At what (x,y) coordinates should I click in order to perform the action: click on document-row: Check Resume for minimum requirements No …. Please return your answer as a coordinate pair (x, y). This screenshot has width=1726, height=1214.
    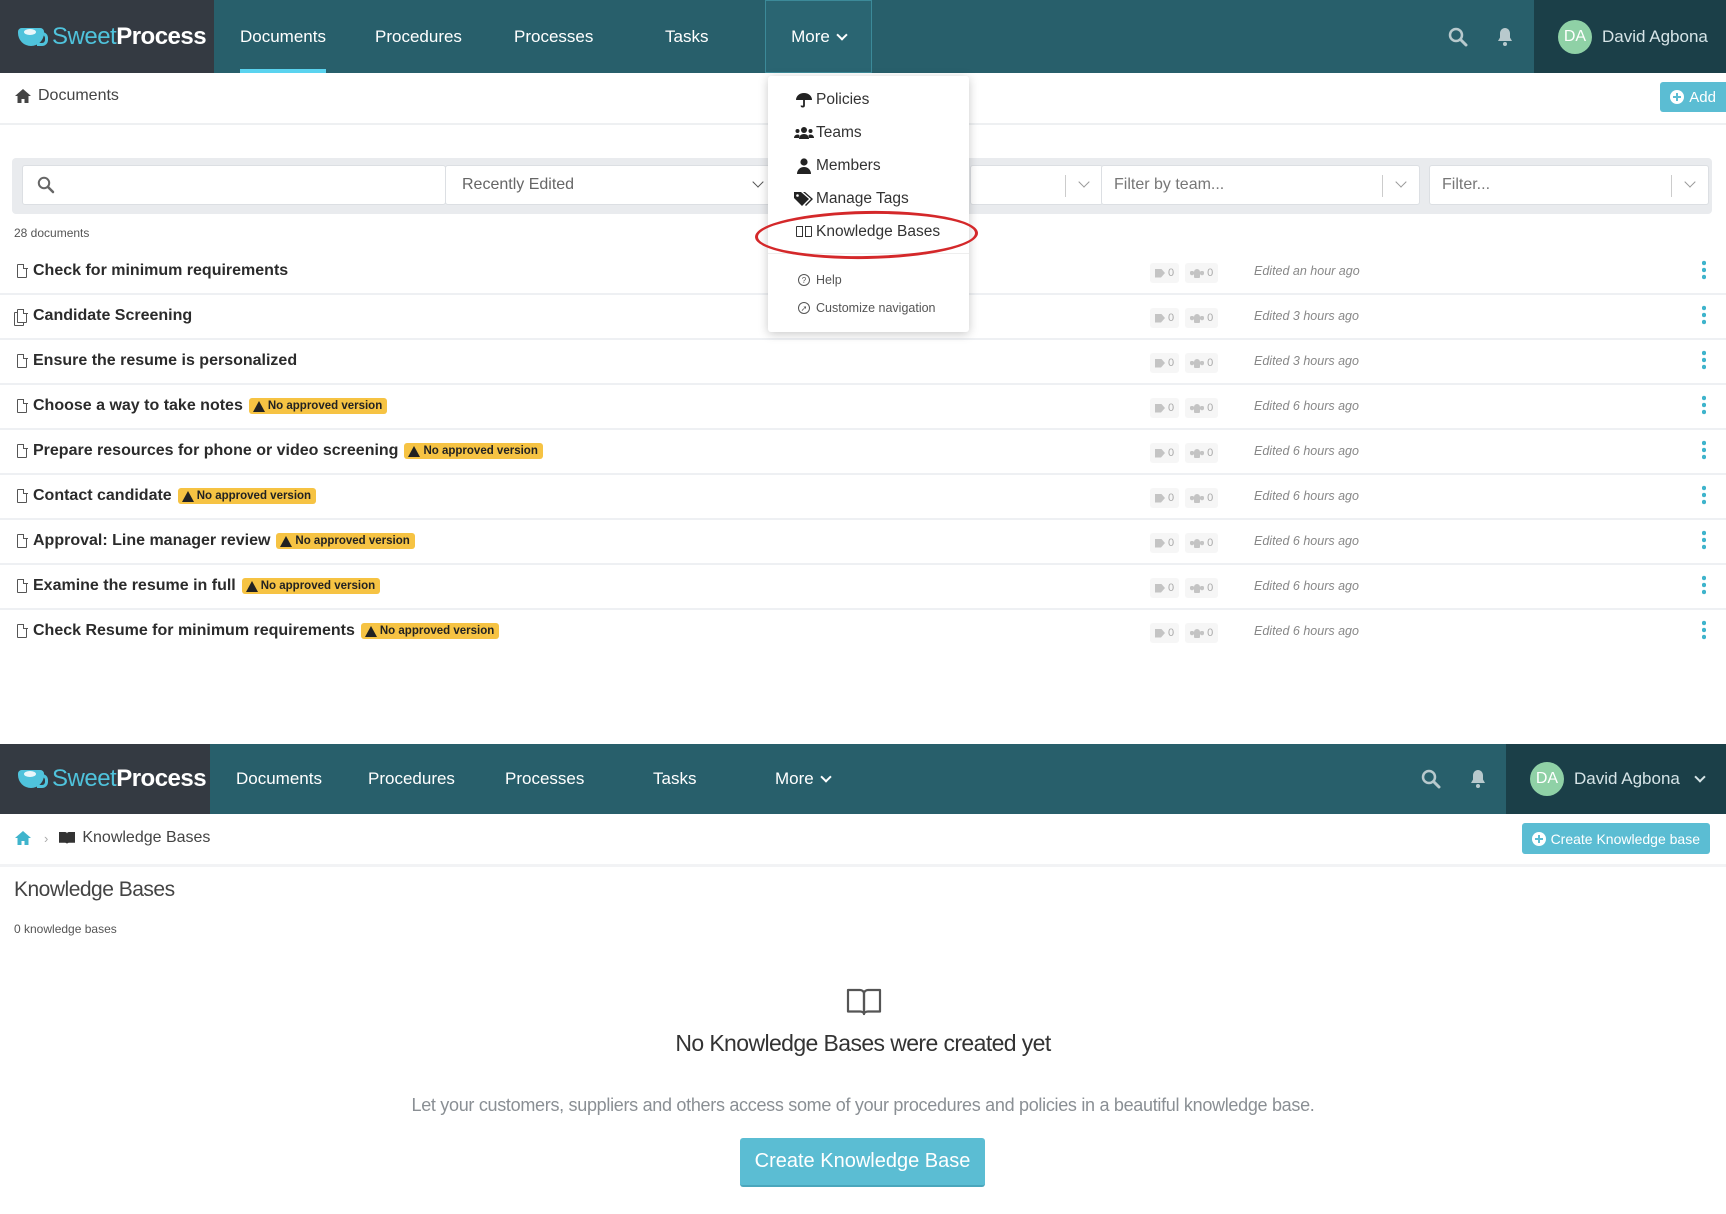
    Looking at the image, I should click on (863, 632).